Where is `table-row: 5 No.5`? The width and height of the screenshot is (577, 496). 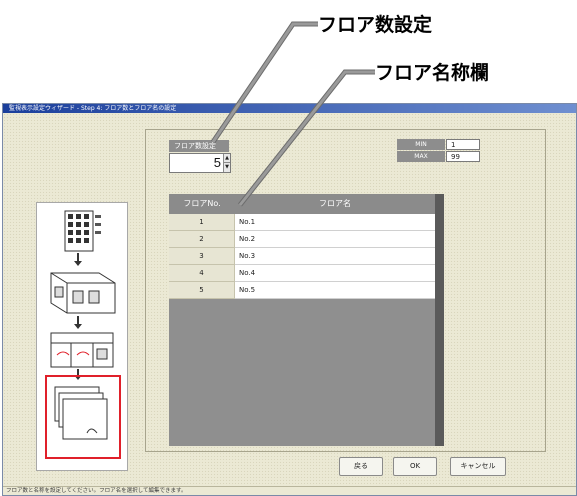
table-row: 5 No.5 is located at coordinates (302, 290).